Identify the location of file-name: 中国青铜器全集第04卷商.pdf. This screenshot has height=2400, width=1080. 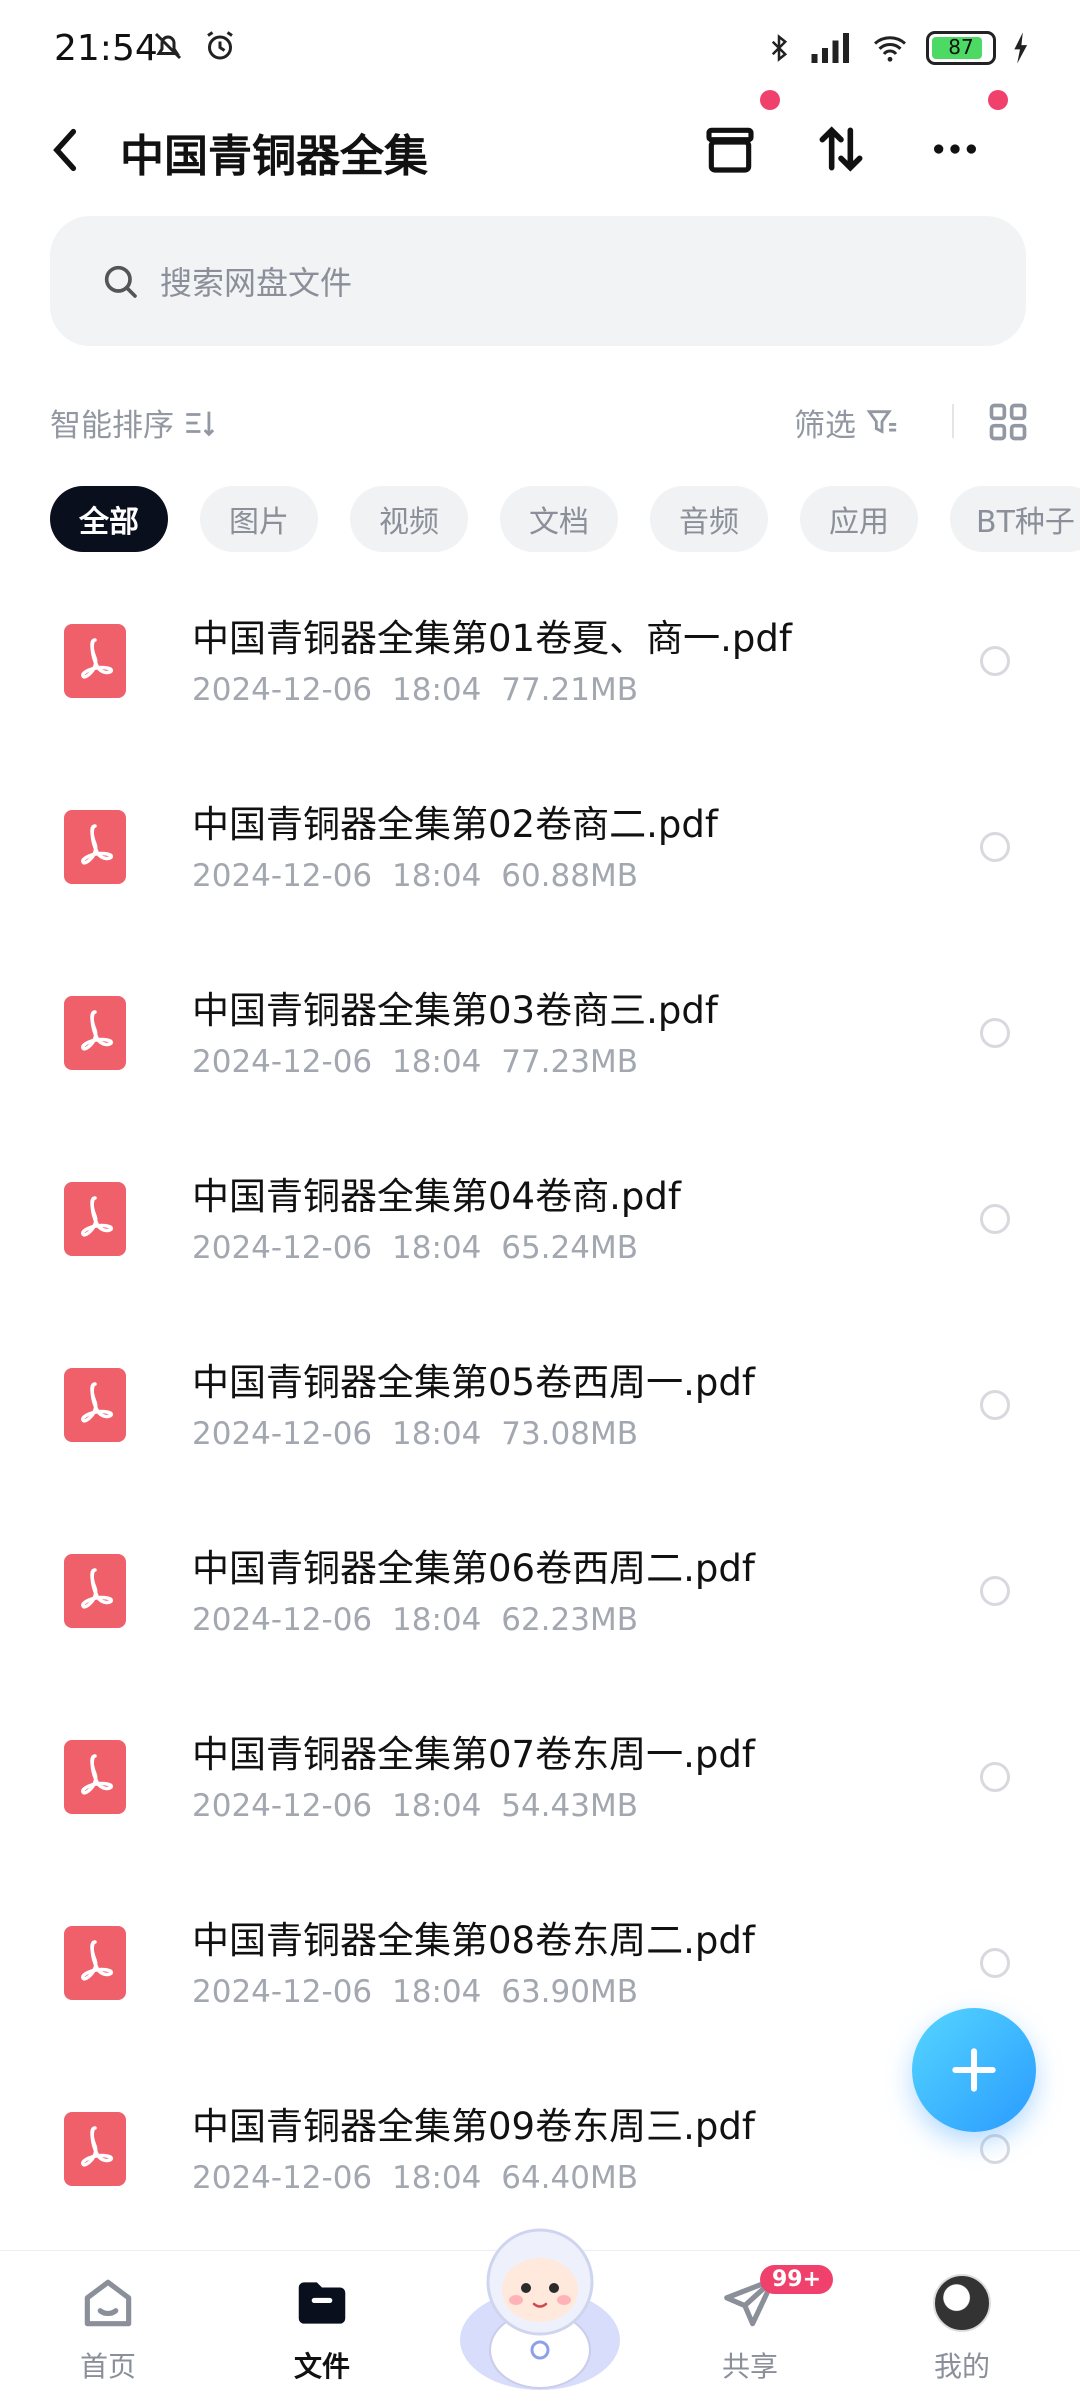
(436, 1196).